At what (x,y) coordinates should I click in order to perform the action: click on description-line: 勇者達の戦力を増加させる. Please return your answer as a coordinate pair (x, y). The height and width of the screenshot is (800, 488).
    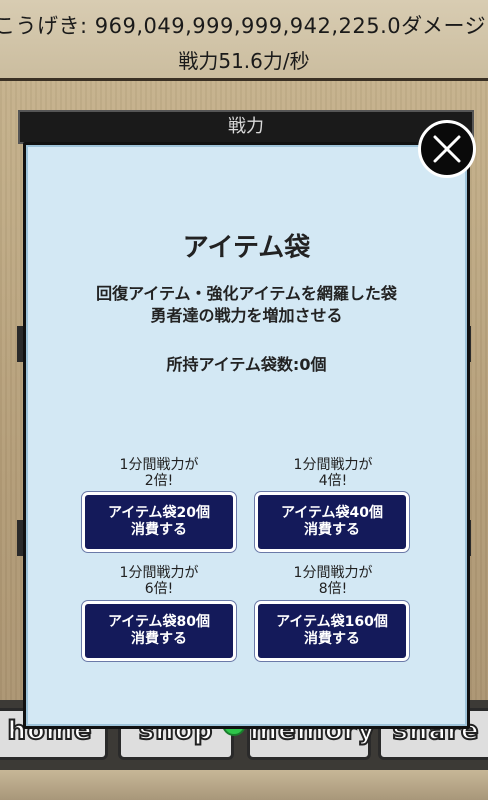
    Looking at the image, I should click on (246, 315).